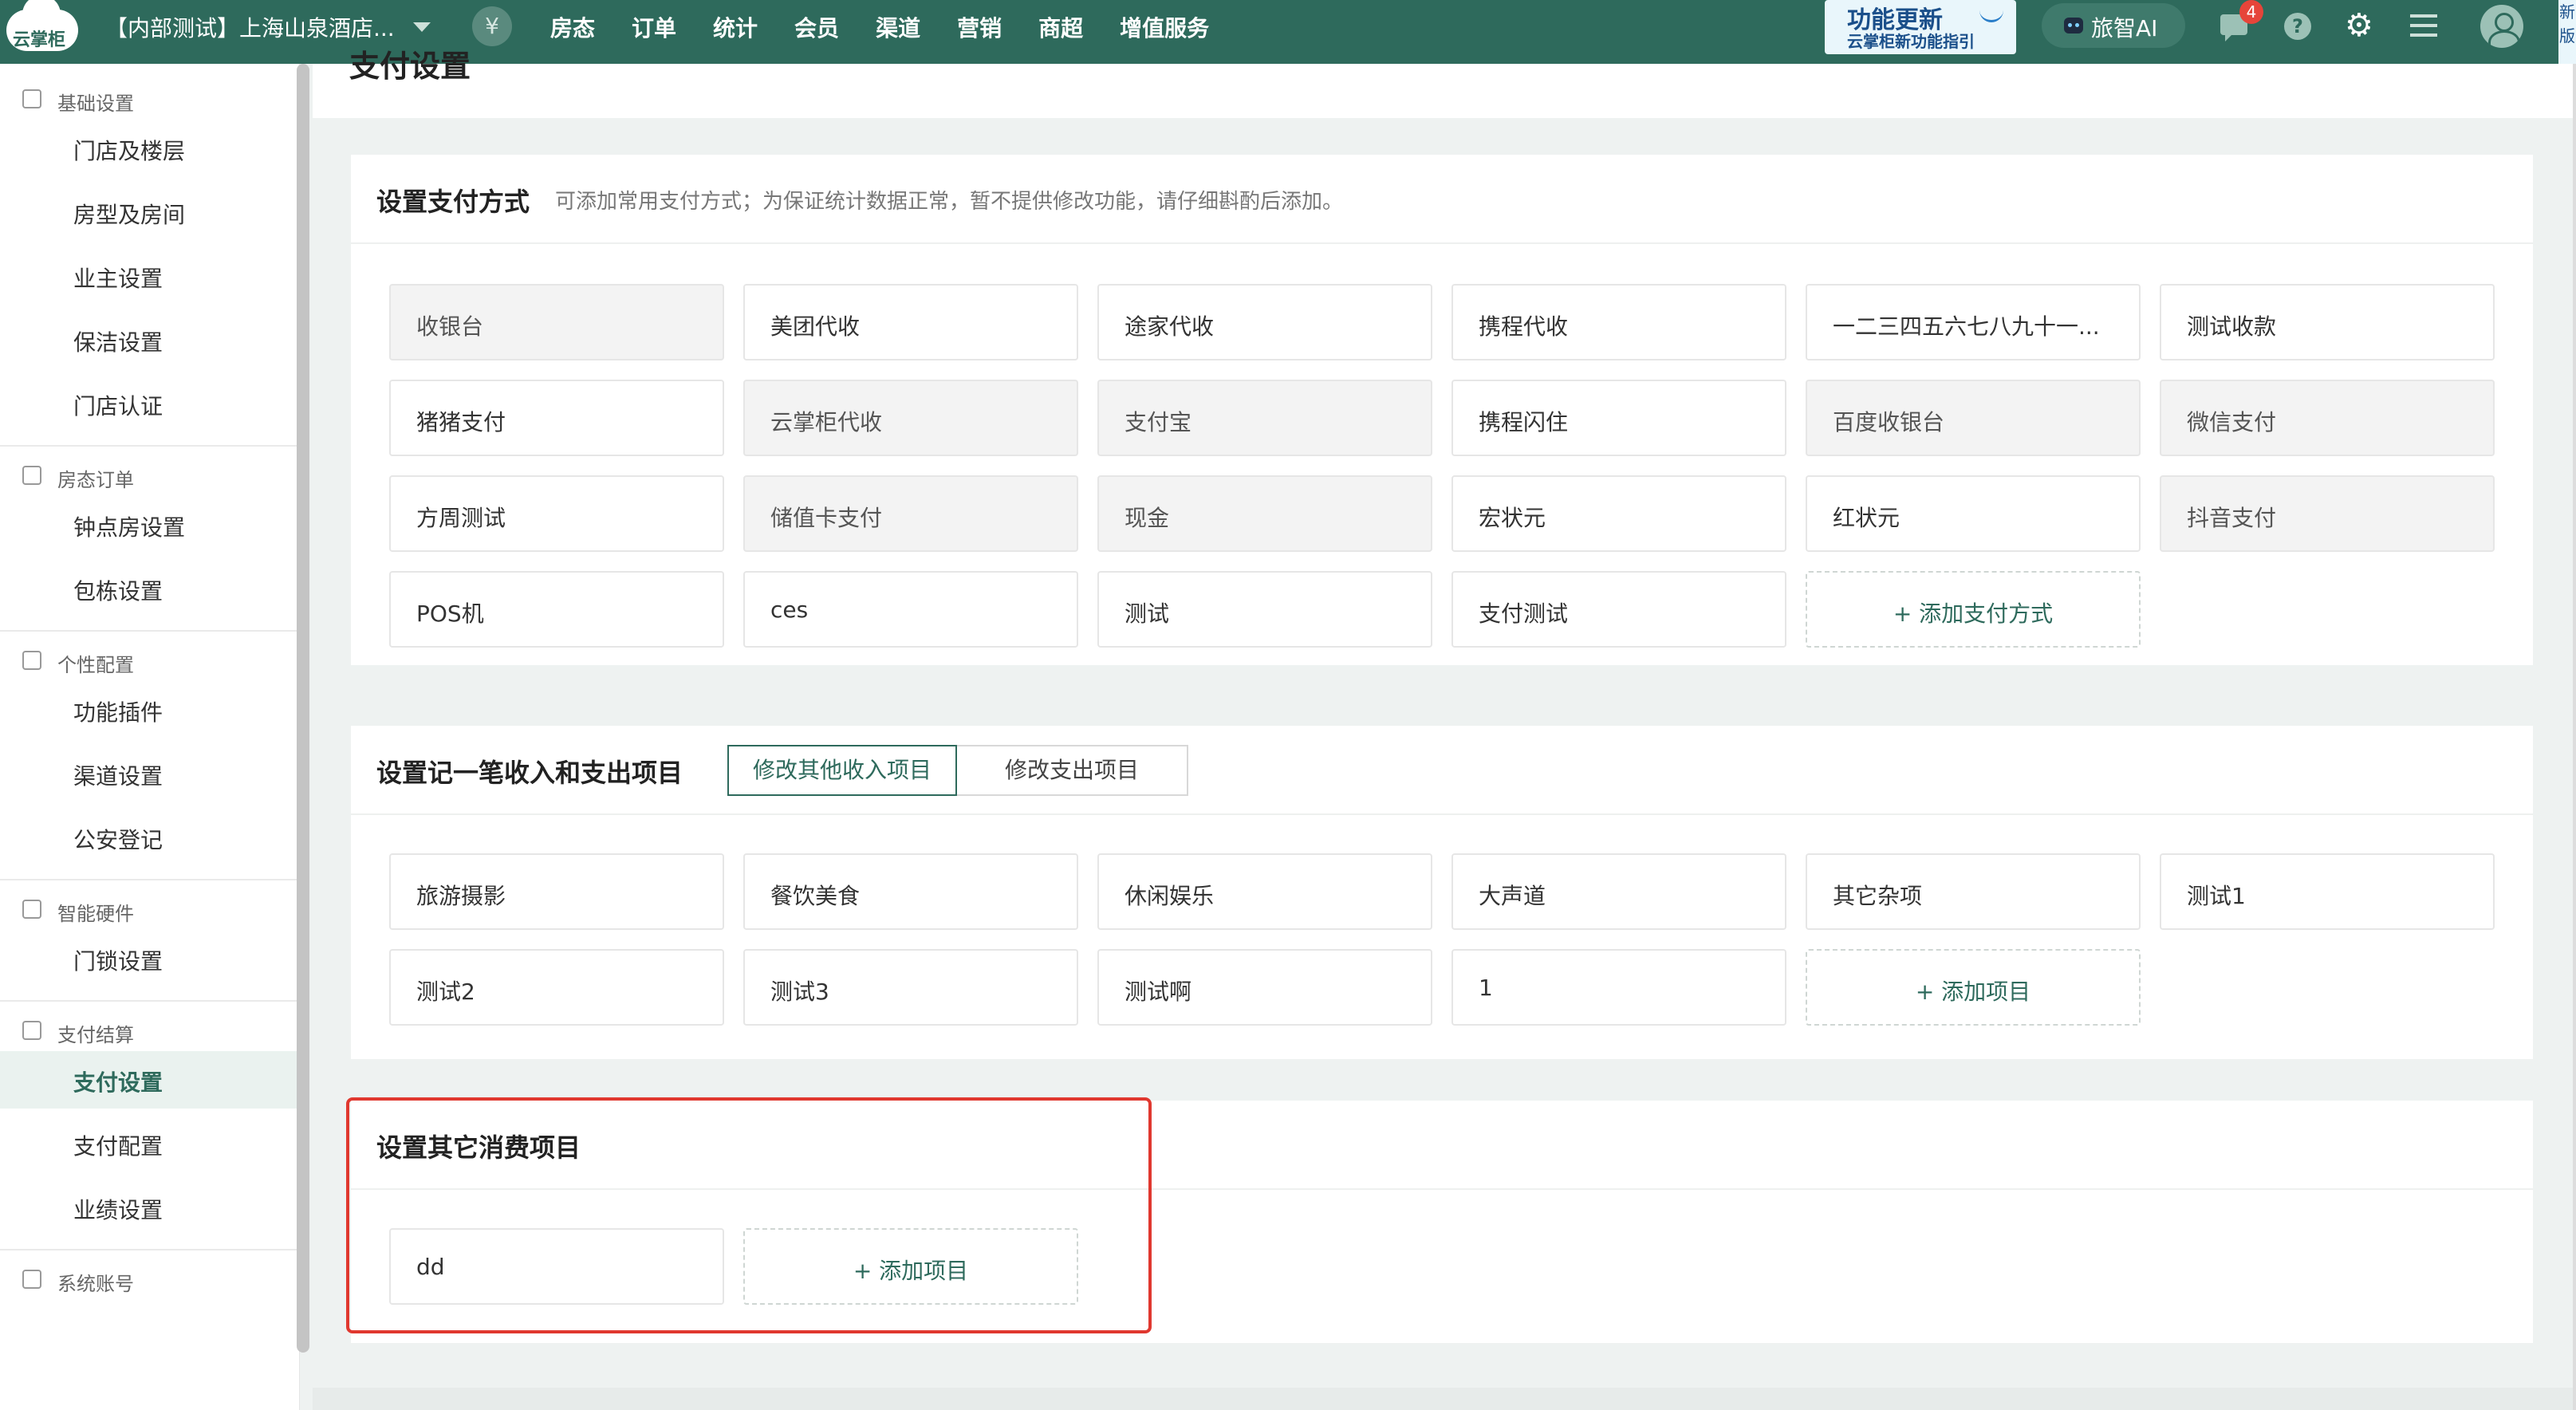  What do you see at coordinates (1147, 518) in the screenshot?
I see `option-label: 现金` at bounding box center [1147, 518].